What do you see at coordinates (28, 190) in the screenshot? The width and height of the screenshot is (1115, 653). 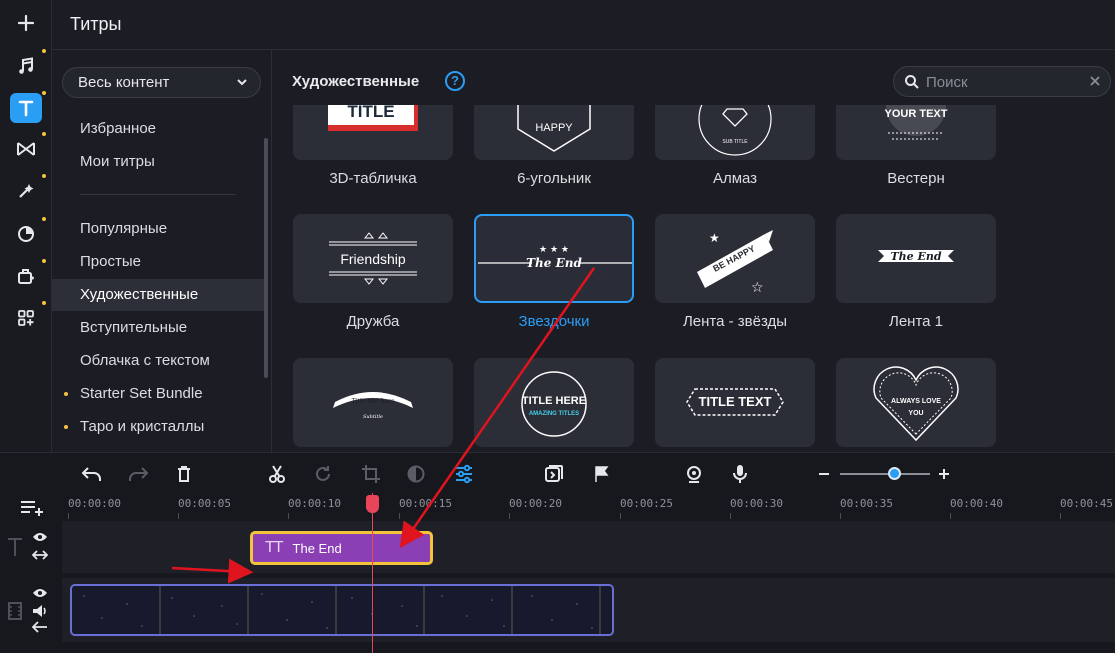 I see `effects-button` at bounding box center [28, 190].